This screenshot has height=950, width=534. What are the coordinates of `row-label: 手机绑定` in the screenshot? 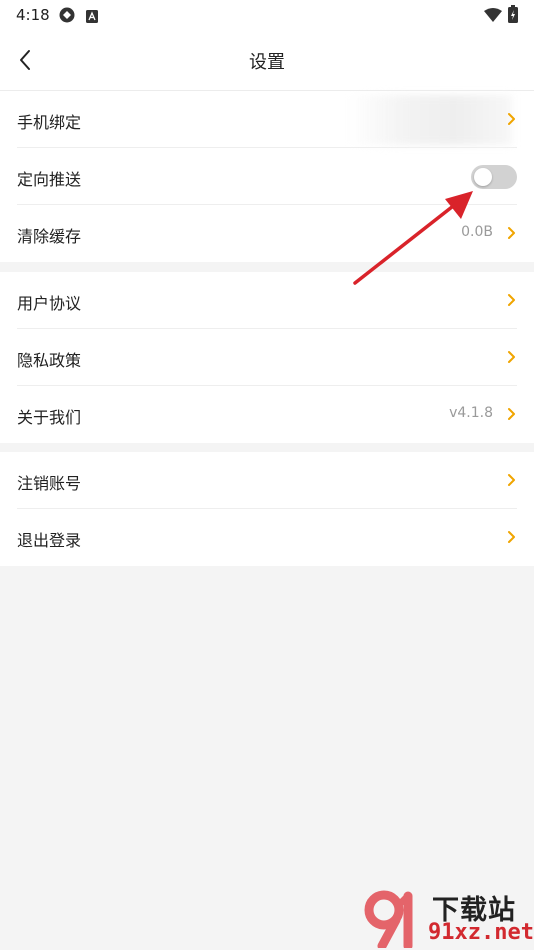 It's located at (49, 122).